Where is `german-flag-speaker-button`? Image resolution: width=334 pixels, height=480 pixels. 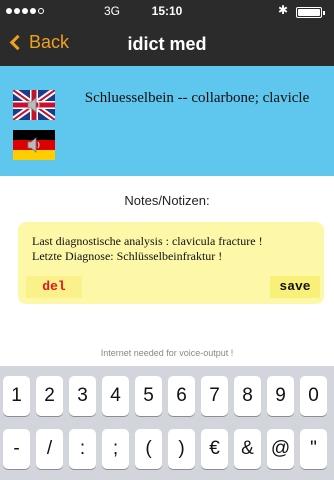 german-flag-speaker-button is located at coordinates (34, 145).